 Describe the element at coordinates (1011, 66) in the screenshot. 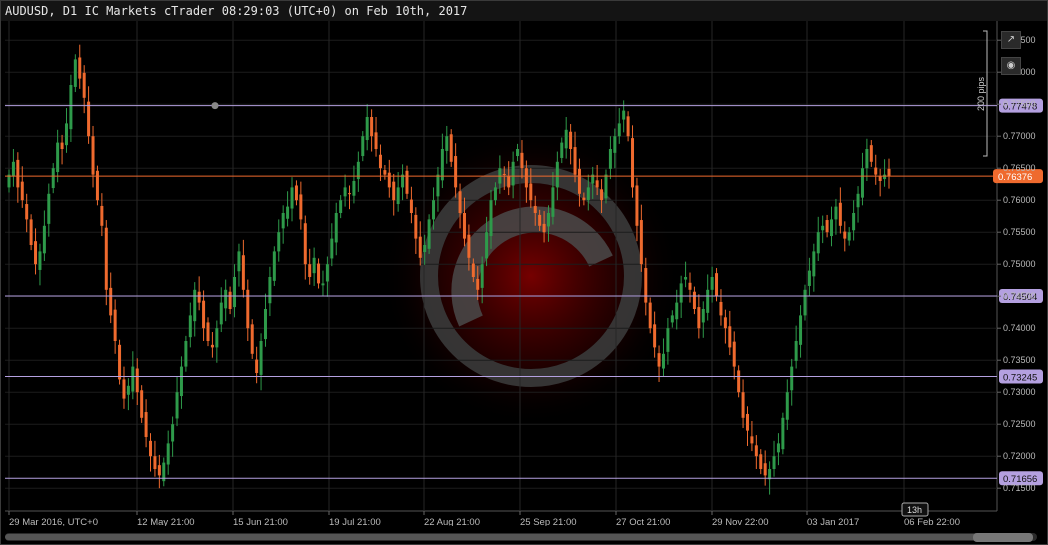

I see `camera-icon: ◉` at that location.